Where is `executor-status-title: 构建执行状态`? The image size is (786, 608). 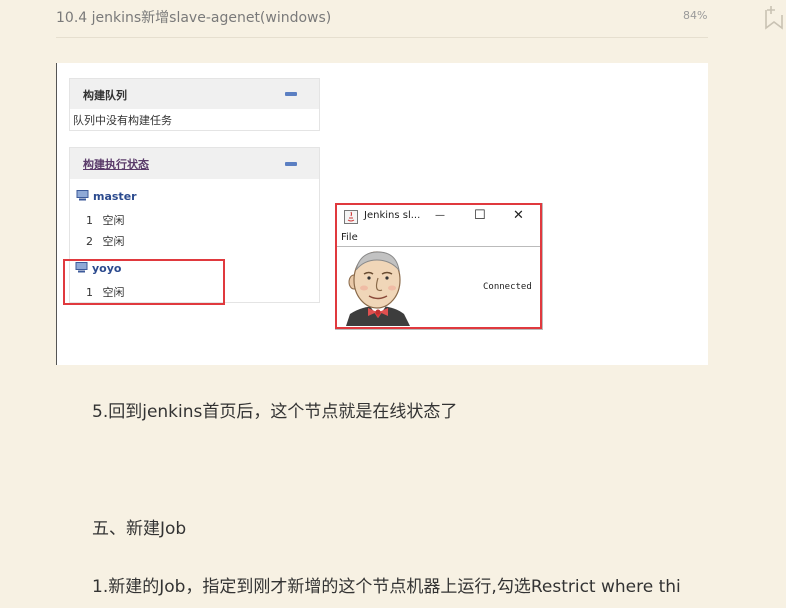
executor-status-title: 构建执行状态 is located at coordinates (116, 164).